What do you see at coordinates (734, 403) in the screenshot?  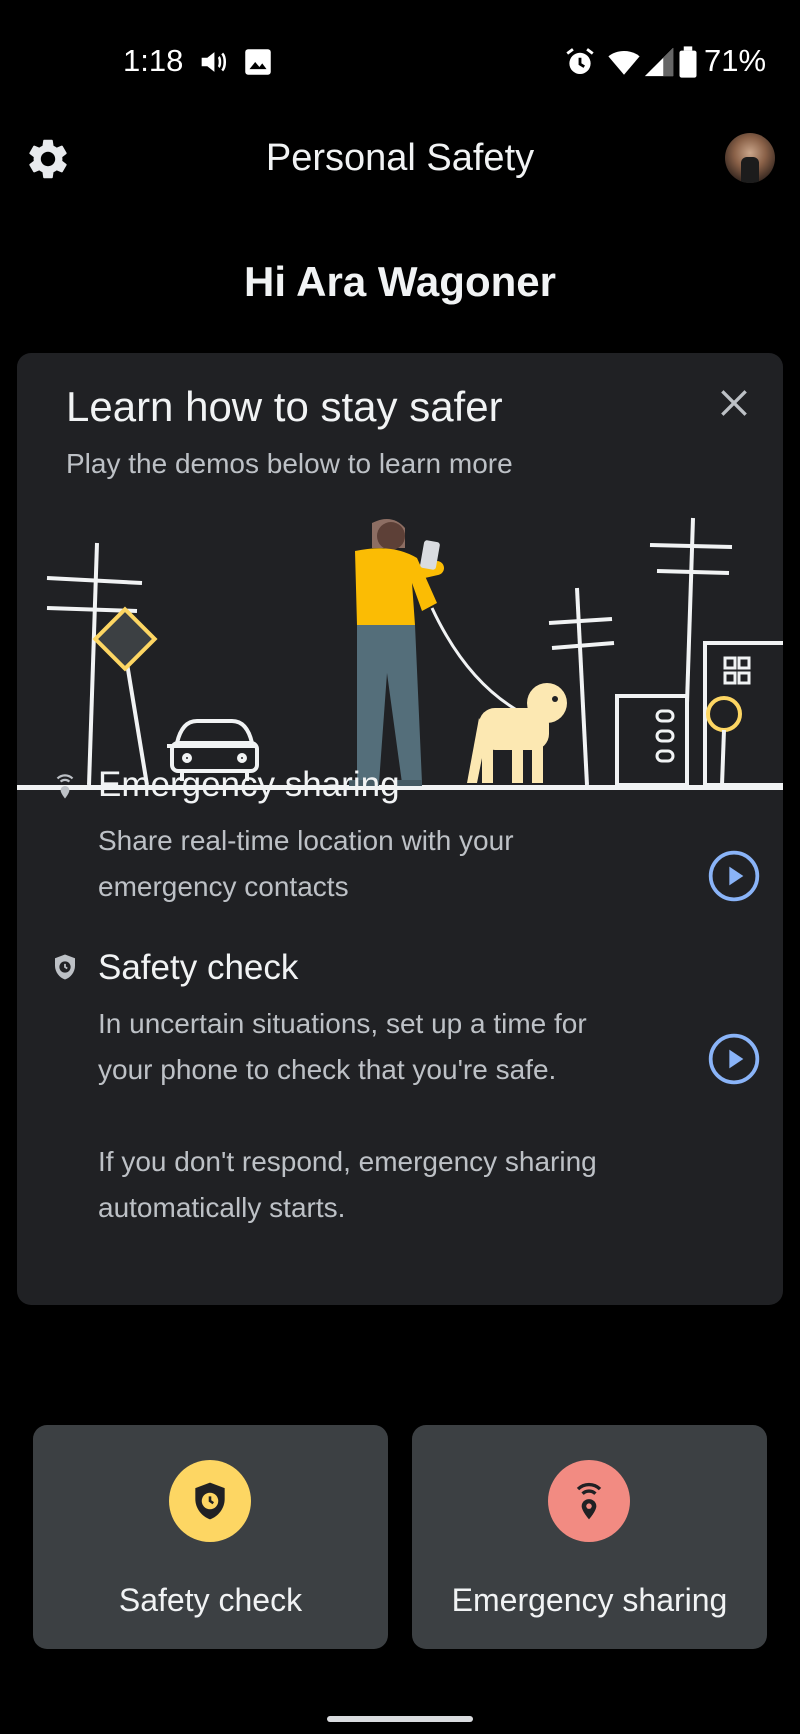 I see `close-icon` at bounding box center [734, 403].